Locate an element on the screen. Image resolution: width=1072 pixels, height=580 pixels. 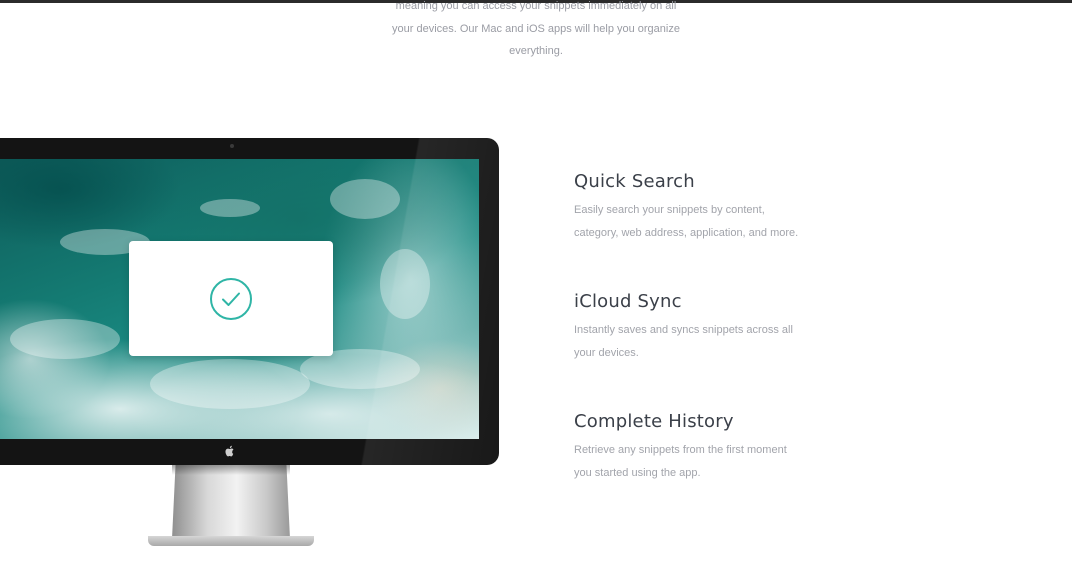
success-dialog is located at coordinates (231, 298).